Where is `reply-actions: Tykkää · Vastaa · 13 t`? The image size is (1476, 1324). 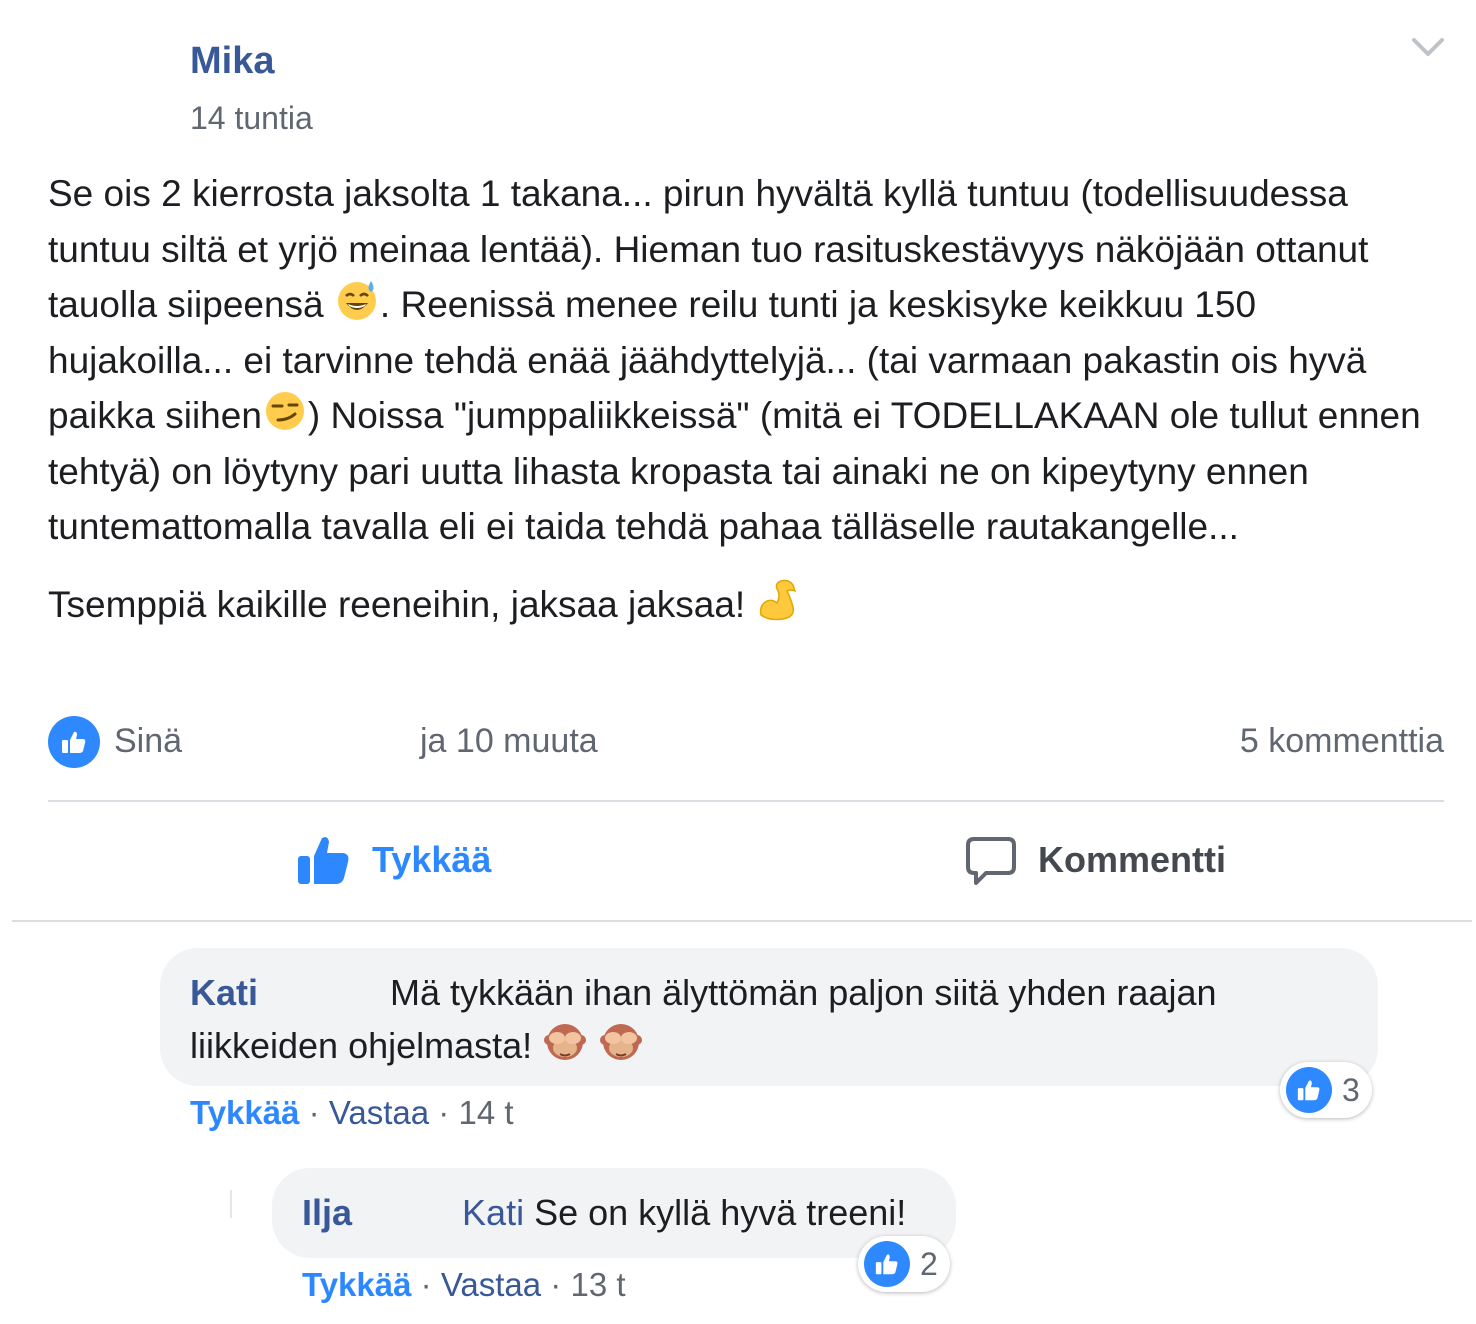
reply-actions: Tykkää · Vastaa · 13 t is located at coordinates (464, 1284).